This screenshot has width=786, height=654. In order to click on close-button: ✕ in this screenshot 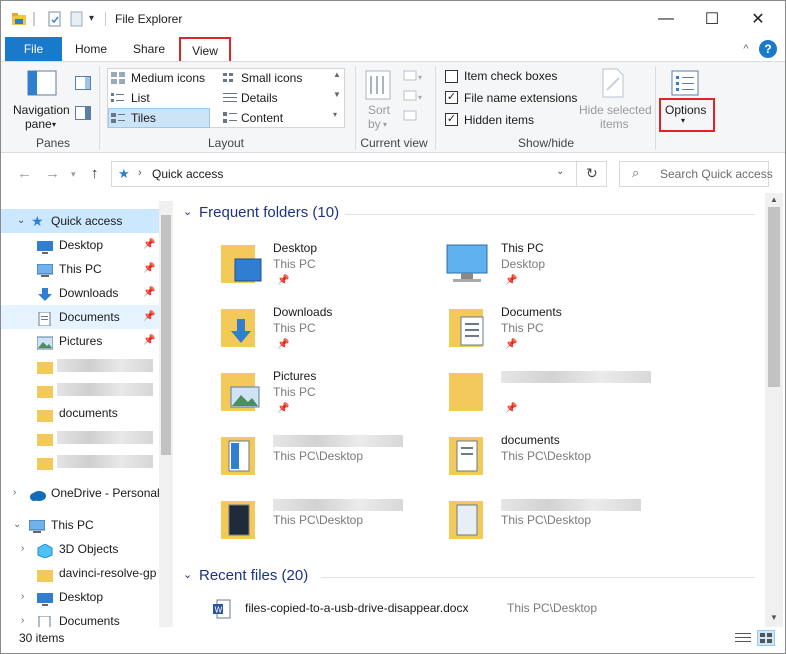, I will do `click(758, 19)`.